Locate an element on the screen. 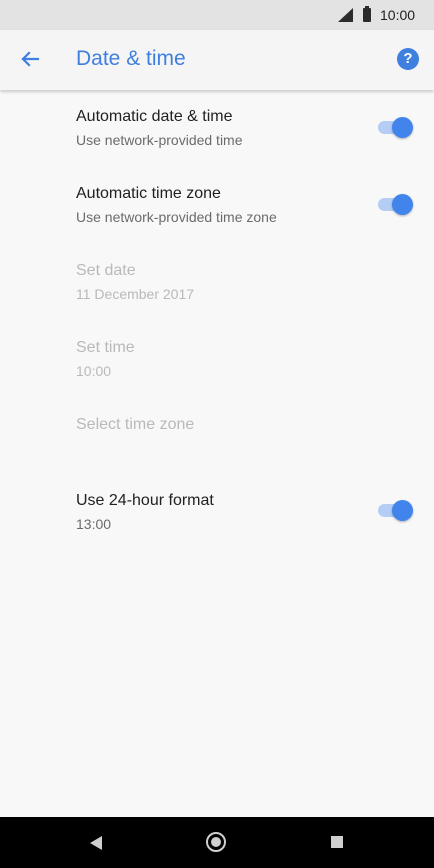 The image size is (434, 868). status-bar: 10:00 is located at coordinates (217, 15).